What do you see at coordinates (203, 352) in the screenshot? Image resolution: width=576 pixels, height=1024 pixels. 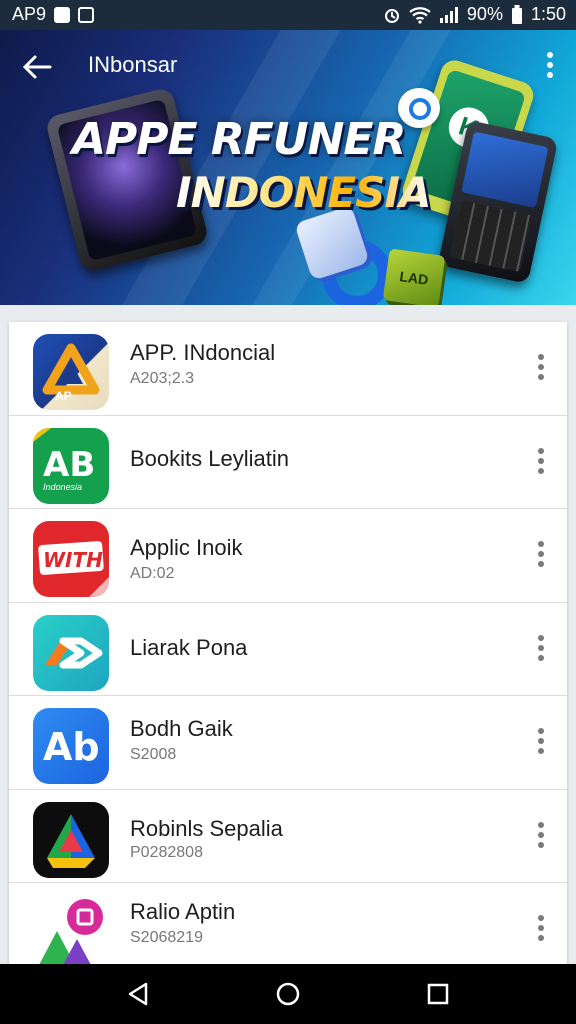 I see `app-name: APP. INdoncial` at bounding box center [203, 352].